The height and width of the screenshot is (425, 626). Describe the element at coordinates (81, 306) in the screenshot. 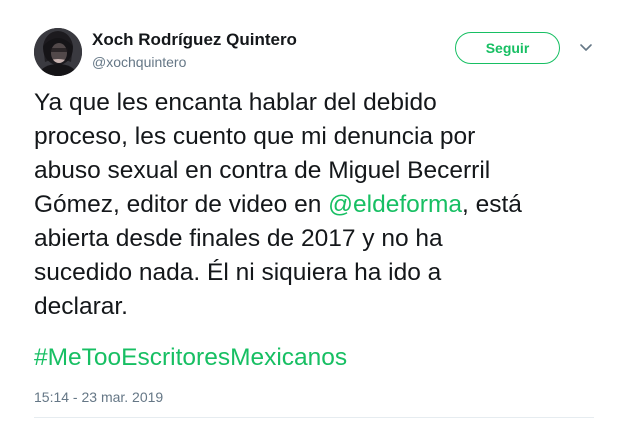

I see `tweet-text-line: declarar.` at that location.